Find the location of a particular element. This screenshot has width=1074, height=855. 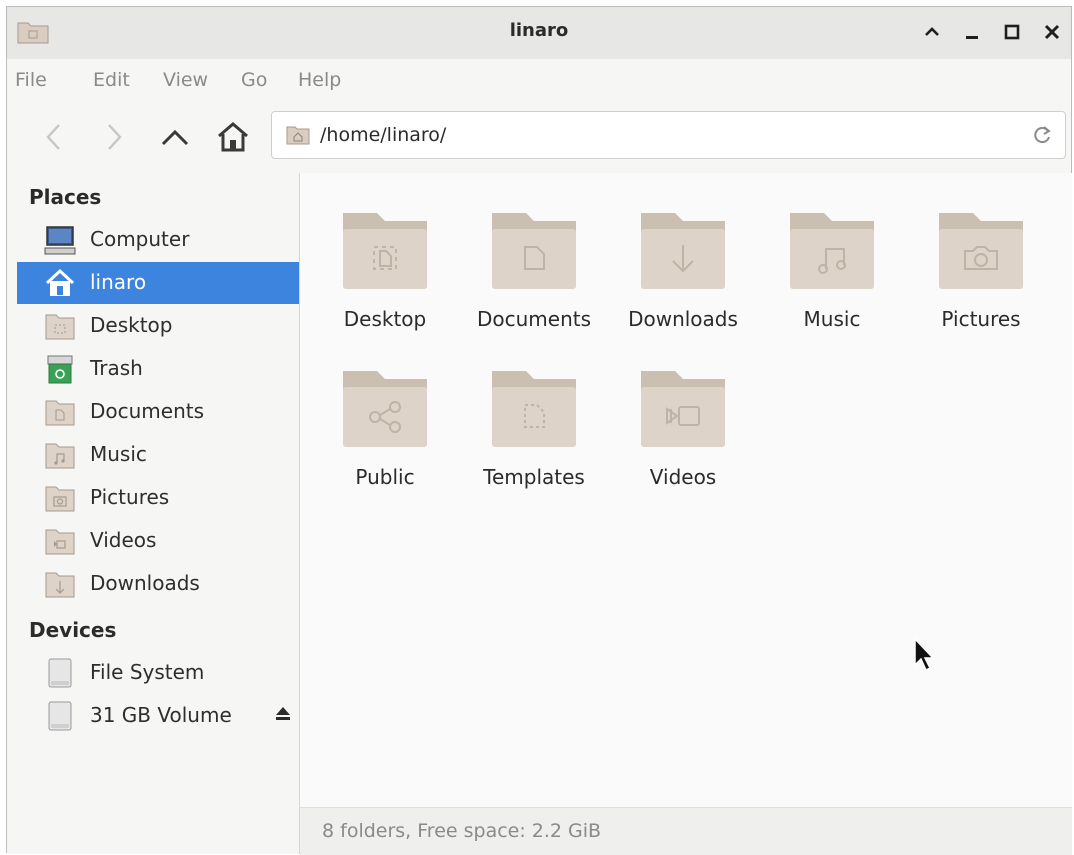

sidebar-item-computer: Computer is located at coordinates (158, 240).